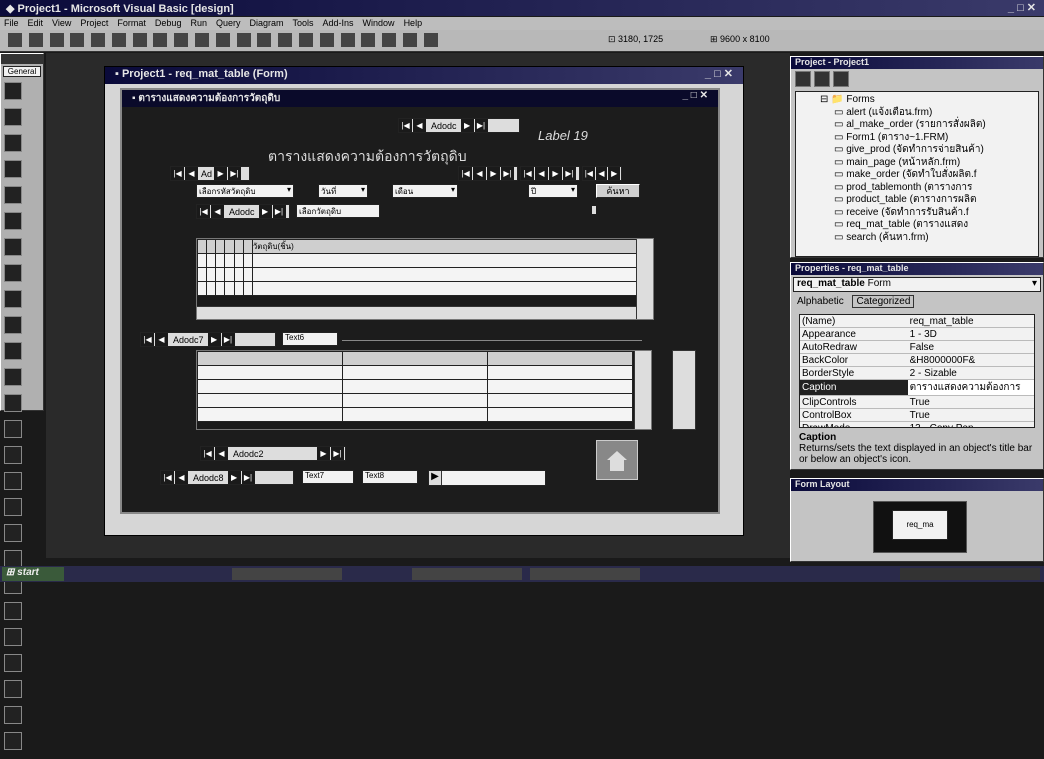 This screenshot has width=1044, height=759. What do you see at coordinates (917, 387) in the screenshot?
I see `property-row: Caption ตารางแสดงความต้องการ` at bounding box center [917, 387].